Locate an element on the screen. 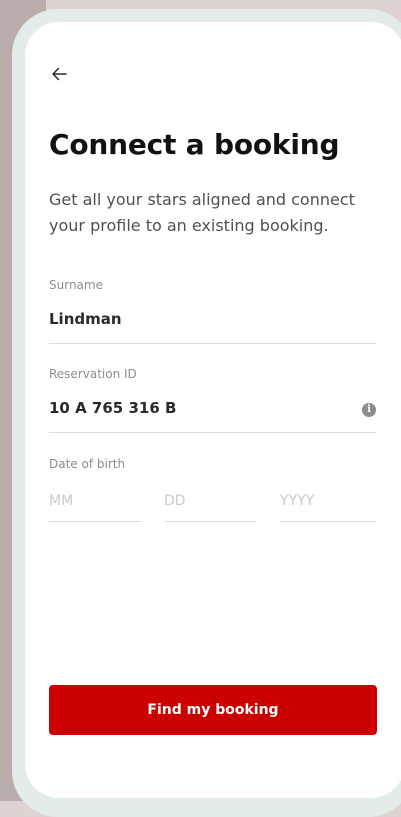  reservation-id-underline is located at coordinates (212, 432).